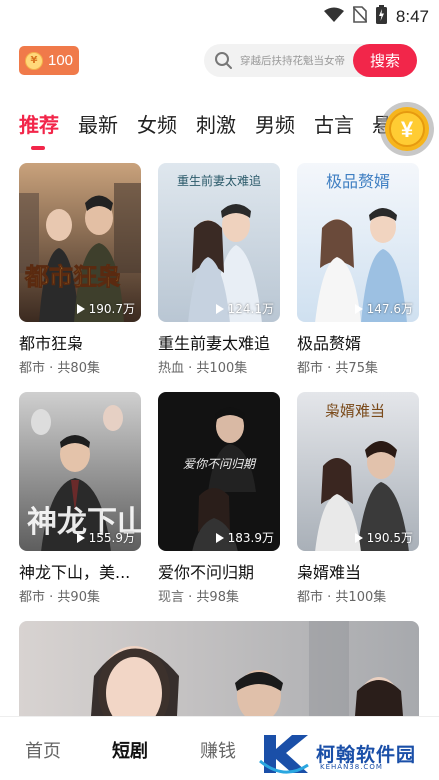 The image size is (439, 780). Describe the element at coordinates (223, 62) in the screenshot. I see `search-icon` at that location.